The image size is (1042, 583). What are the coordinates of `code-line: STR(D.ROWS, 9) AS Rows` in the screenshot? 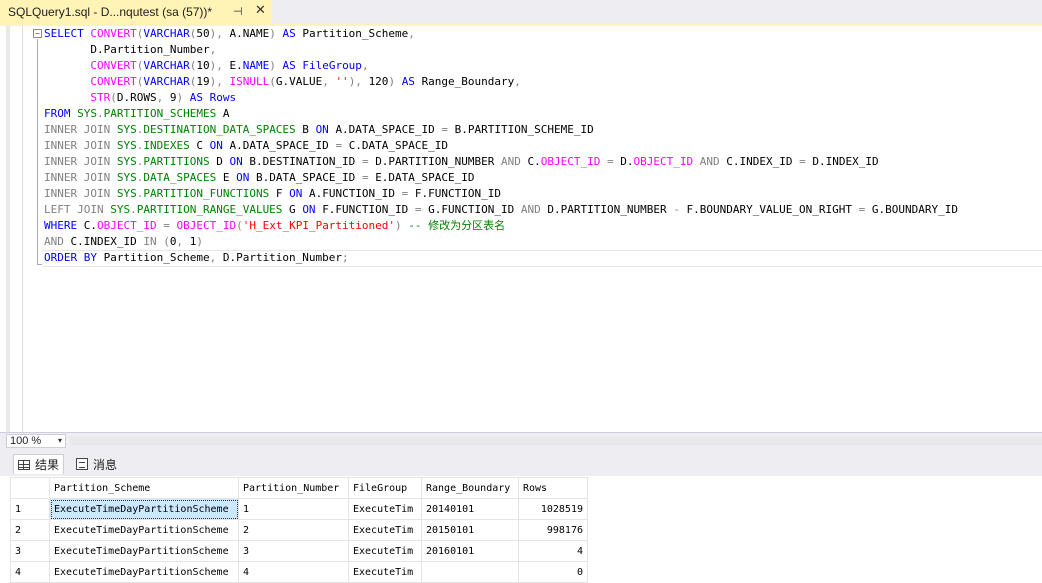 It's located at (501, 98).